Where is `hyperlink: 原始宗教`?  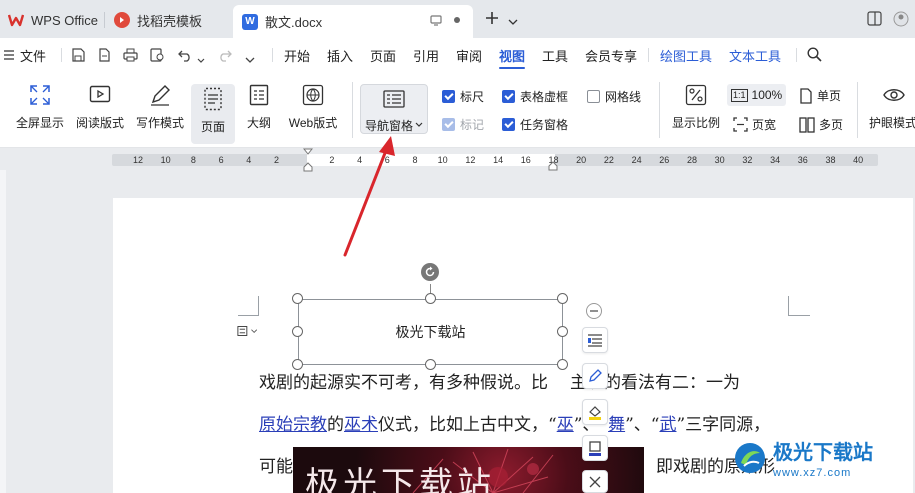 hyperlink: 原始宗教 is located at coordinates (293, 425).